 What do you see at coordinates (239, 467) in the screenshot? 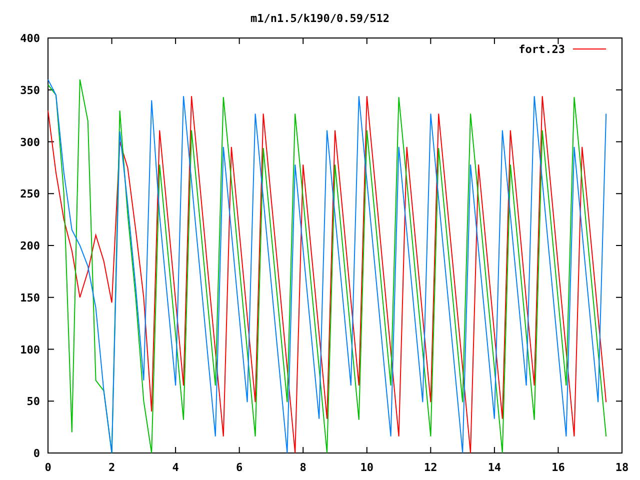
I see `tick-label: 6` at bounding box center [239, 467].